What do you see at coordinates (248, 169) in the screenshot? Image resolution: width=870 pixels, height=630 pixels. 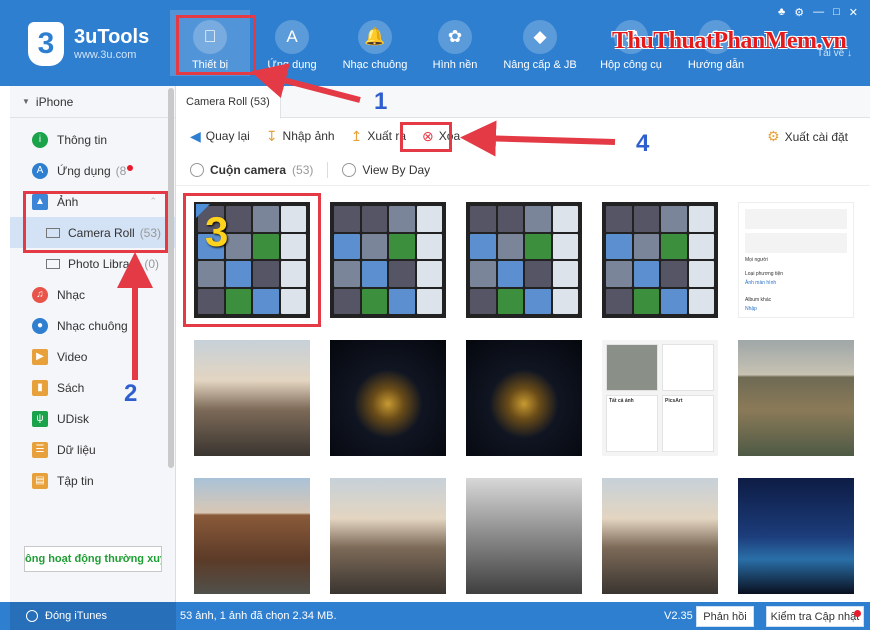 I see `filter-label: Cuộn camera` at bounding box center [248, 169].